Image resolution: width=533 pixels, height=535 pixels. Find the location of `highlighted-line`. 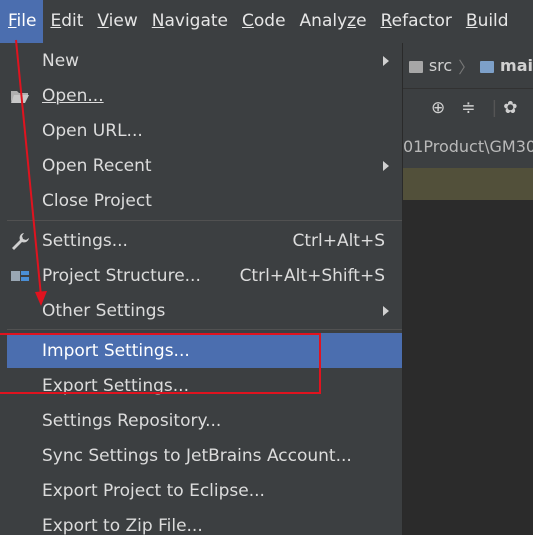

highlighted-line is located at coordinates (468, 184).